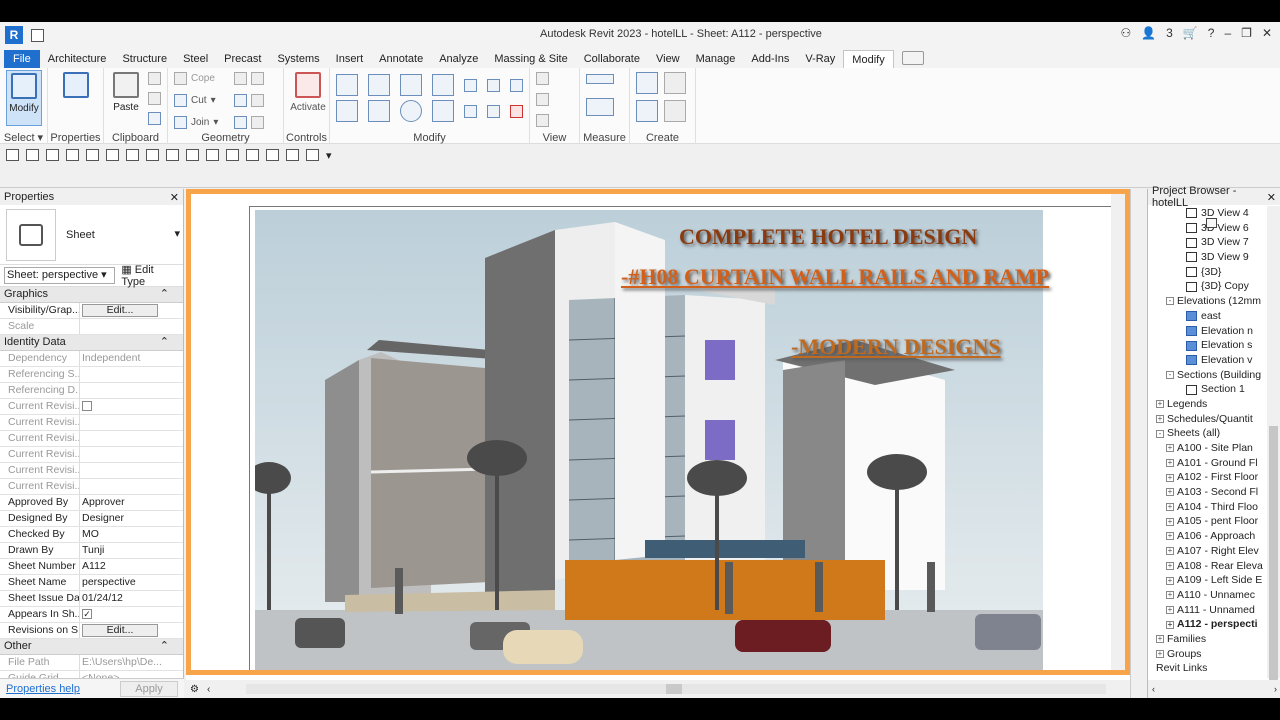 The height and width of the screenshot is (720, 1280). I want to click on copy-clip-icon, so click(154, 98).